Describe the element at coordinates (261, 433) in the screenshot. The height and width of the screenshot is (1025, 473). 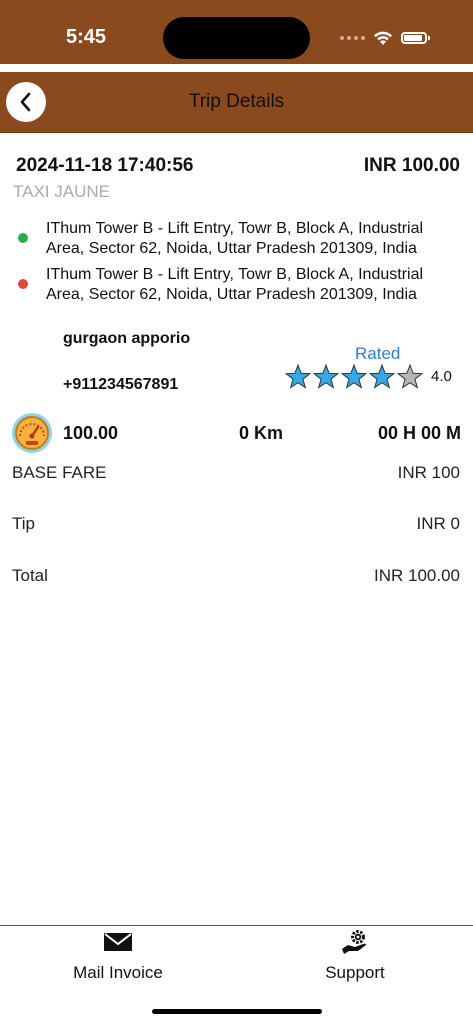
I see `stat-distance: 0 Km` at that location.